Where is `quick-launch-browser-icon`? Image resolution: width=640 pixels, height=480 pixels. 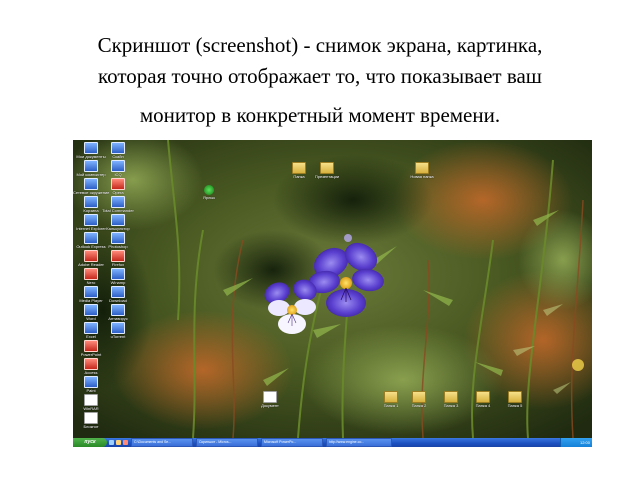
quick-launch-browser-icon is located at coordinates (111, 442).